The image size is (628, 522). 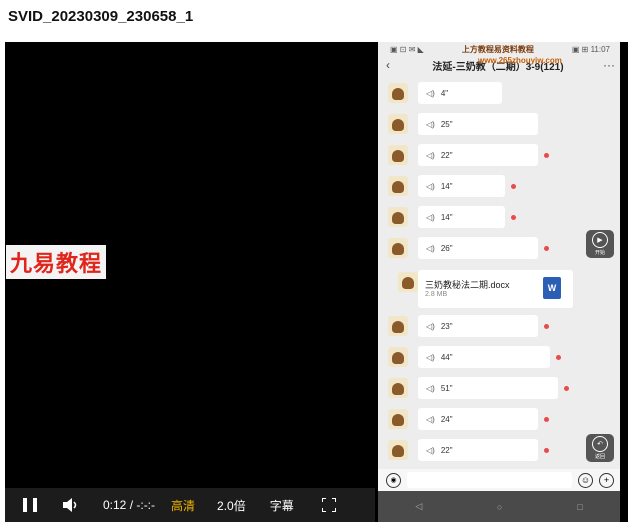 What do you see at coordinates (444, 93) in the screenshot?
I see `voice-duration: 4"` at bounding box center [444, 93].